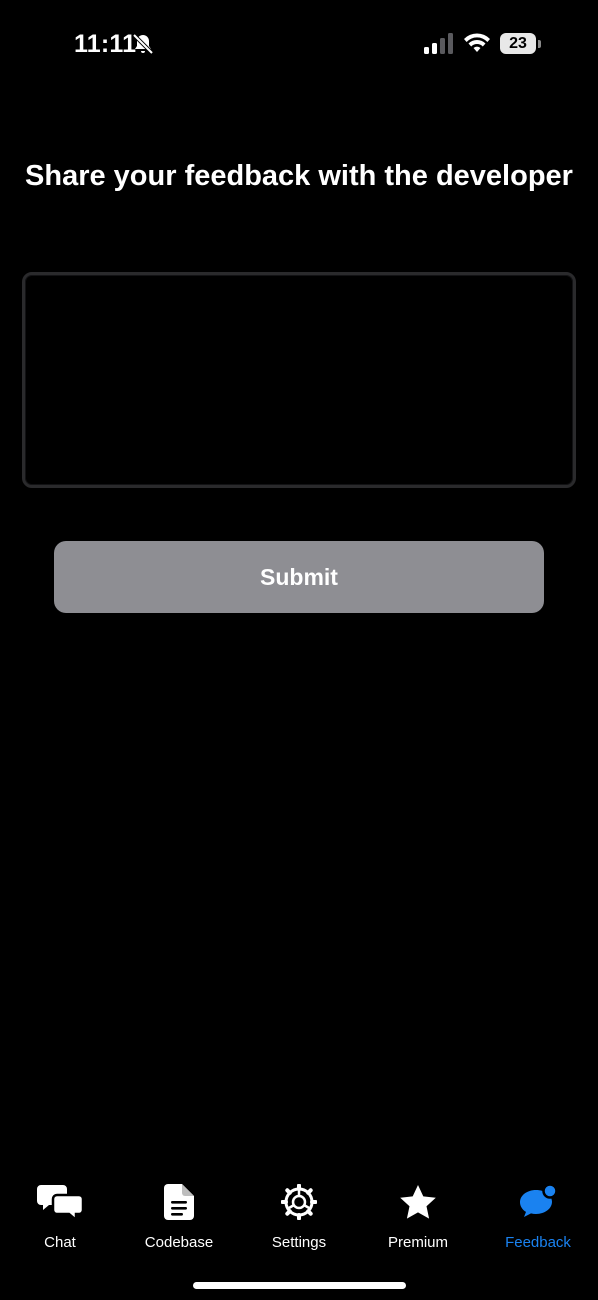 This screenshot has width=598, height=1300. I want to click on tab-feedback: Feedback, so click(538, 1220).